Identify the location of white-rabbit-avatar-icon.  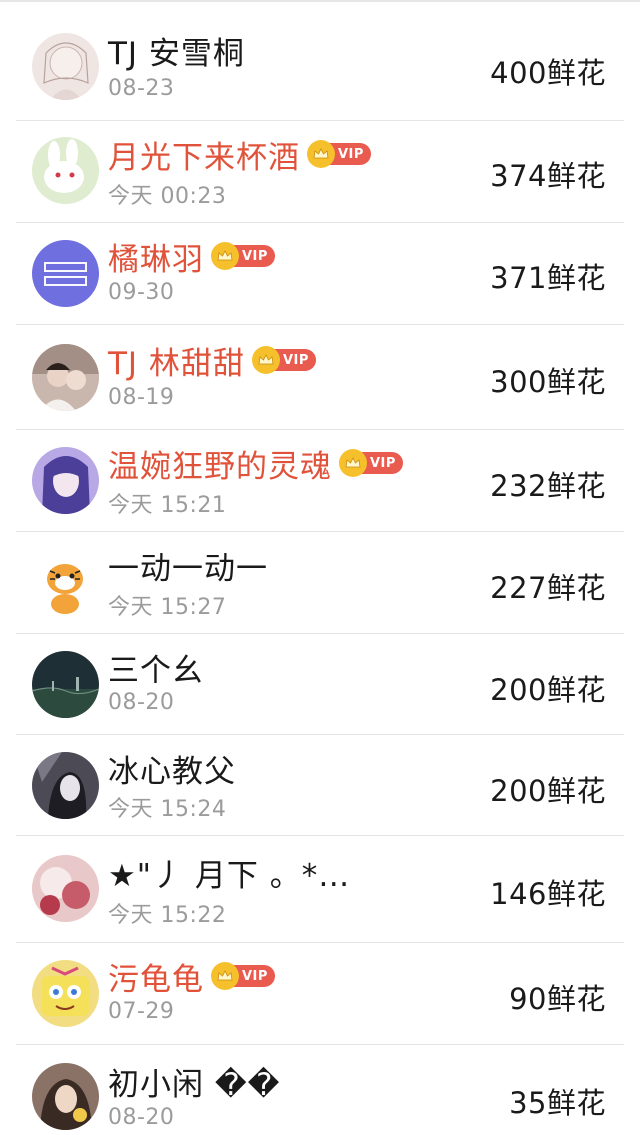
(65, 170).